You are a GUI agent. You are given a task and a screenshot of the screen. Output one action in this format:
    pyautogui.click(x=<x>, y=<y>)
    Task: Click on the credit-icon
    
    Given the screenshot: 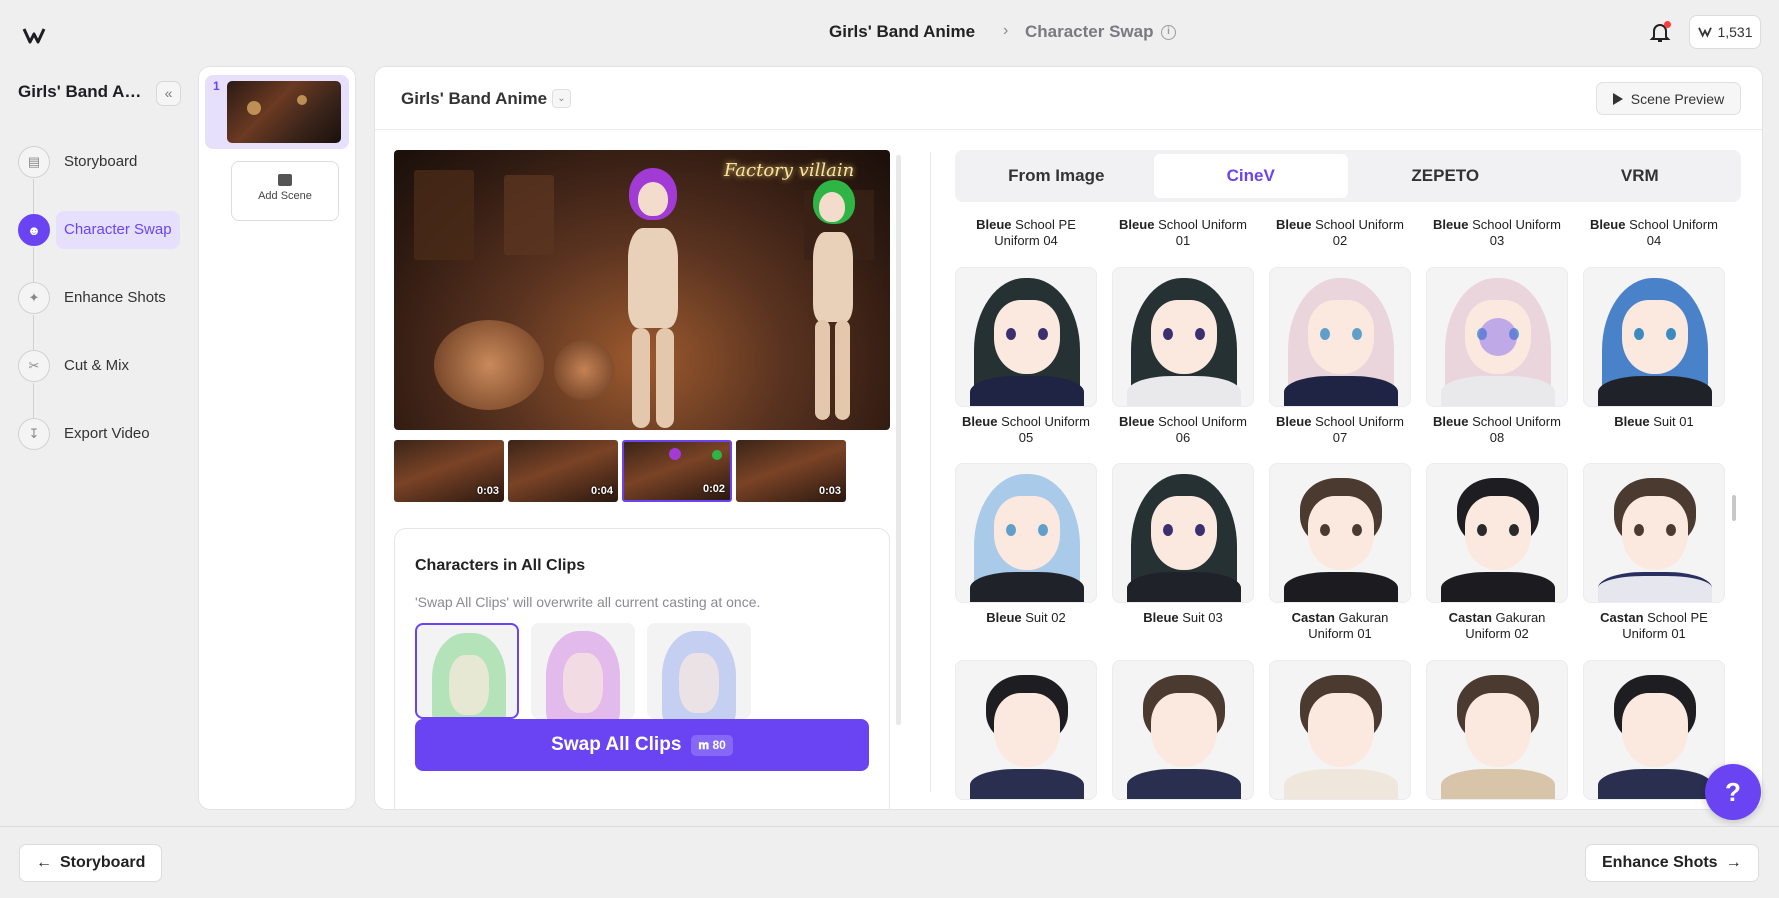 What is the action you would take?
    pyautogui.click(x=1705, y=32)
    